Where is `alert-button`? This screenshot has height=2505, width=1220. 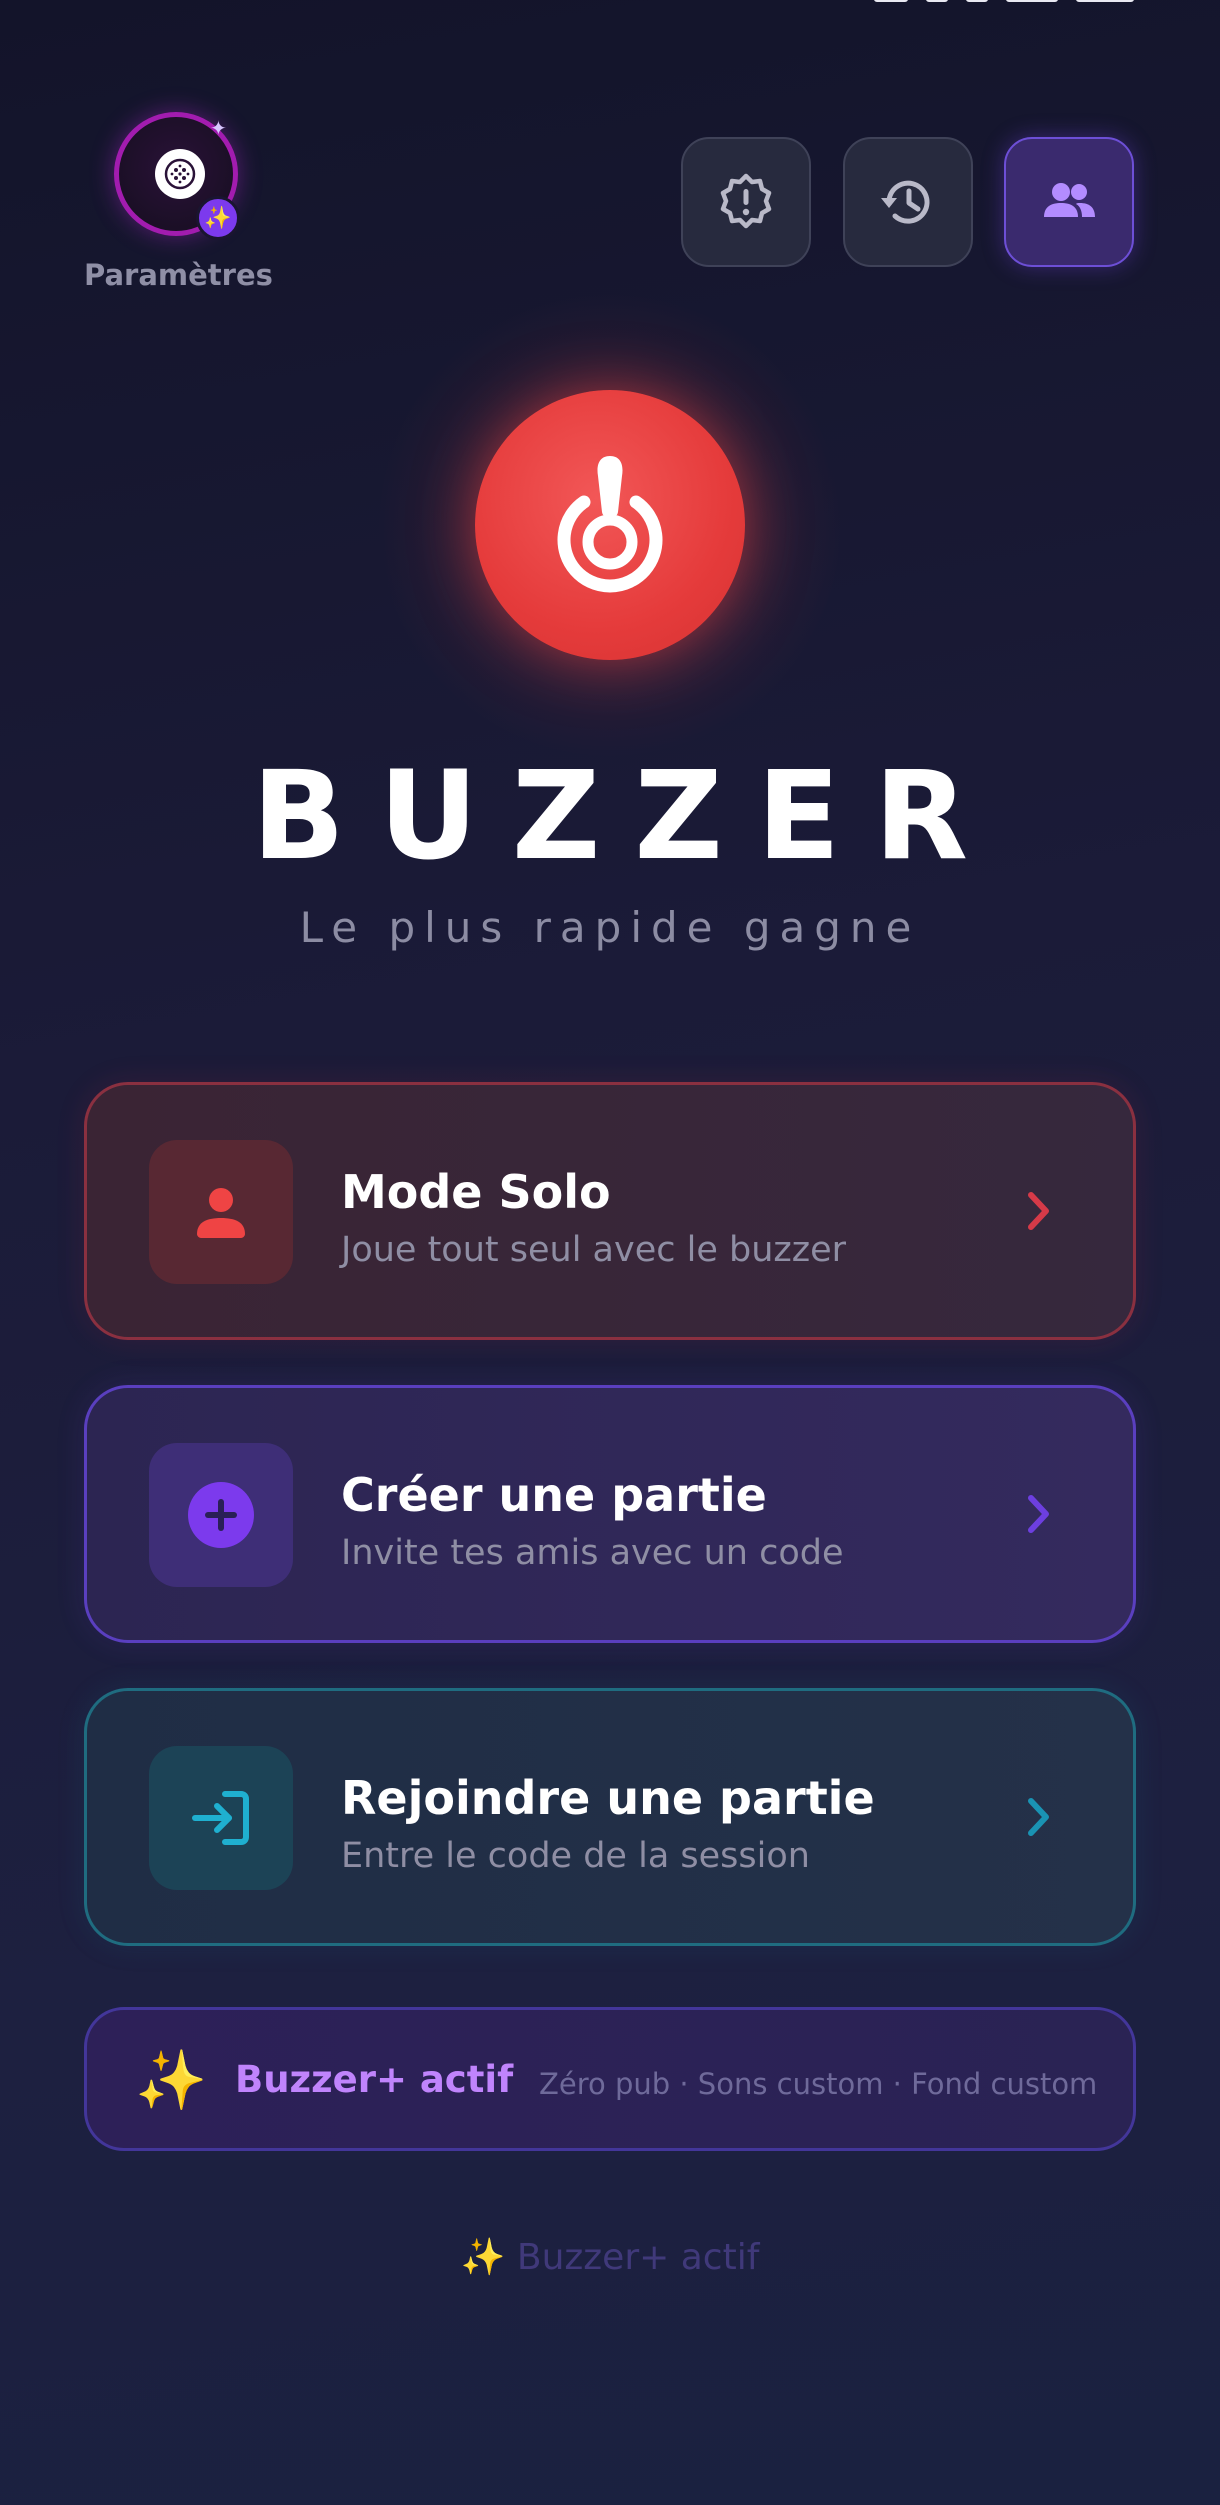
alert-button is located at coordinates (746, 202).